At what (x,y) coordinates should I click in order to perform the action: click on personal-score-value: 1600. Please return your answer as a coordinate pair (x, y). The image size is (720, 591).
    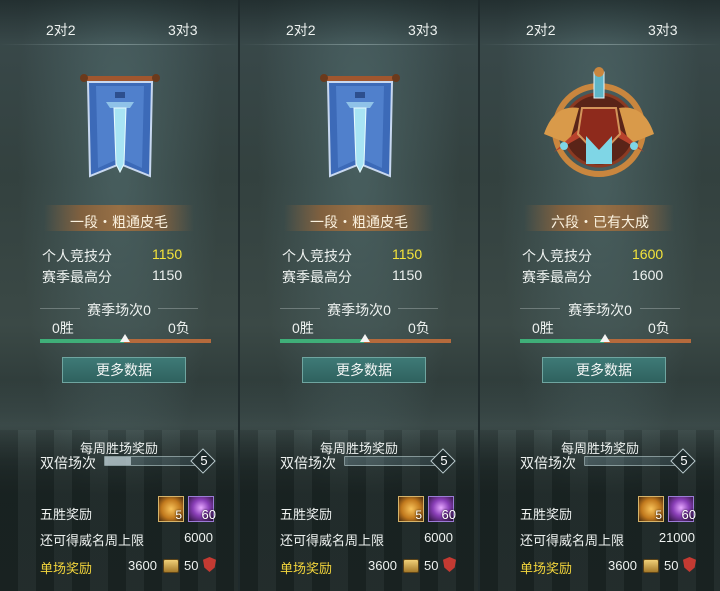
    Looking at the image, I should click on (648, 254).